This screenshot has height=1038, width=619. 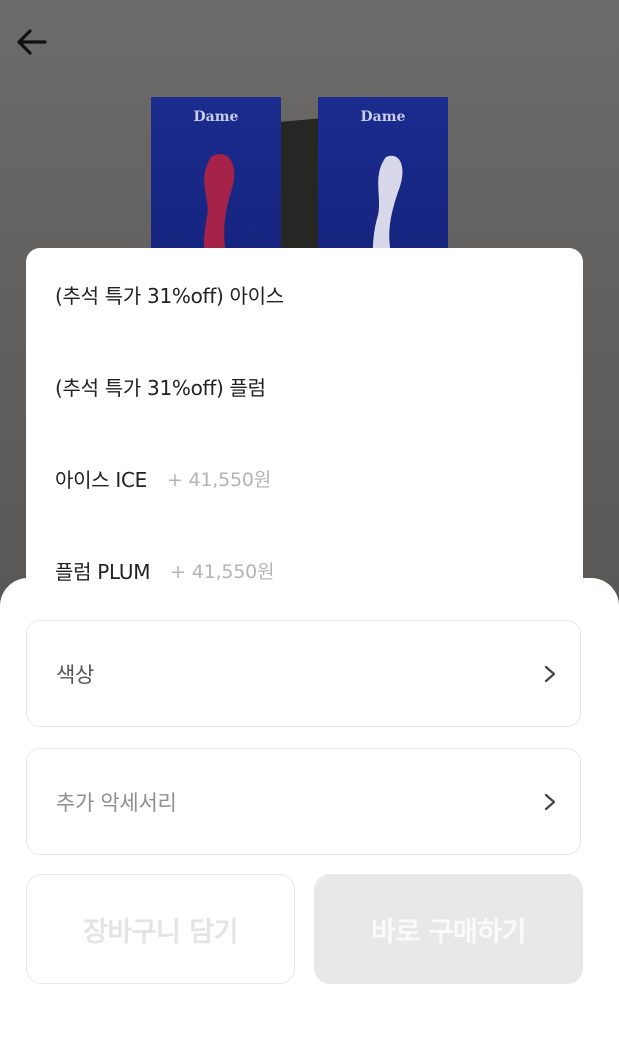 I want to click on option-item: (추석 특가 31%off) 아이스, so click(x=304, y=294).